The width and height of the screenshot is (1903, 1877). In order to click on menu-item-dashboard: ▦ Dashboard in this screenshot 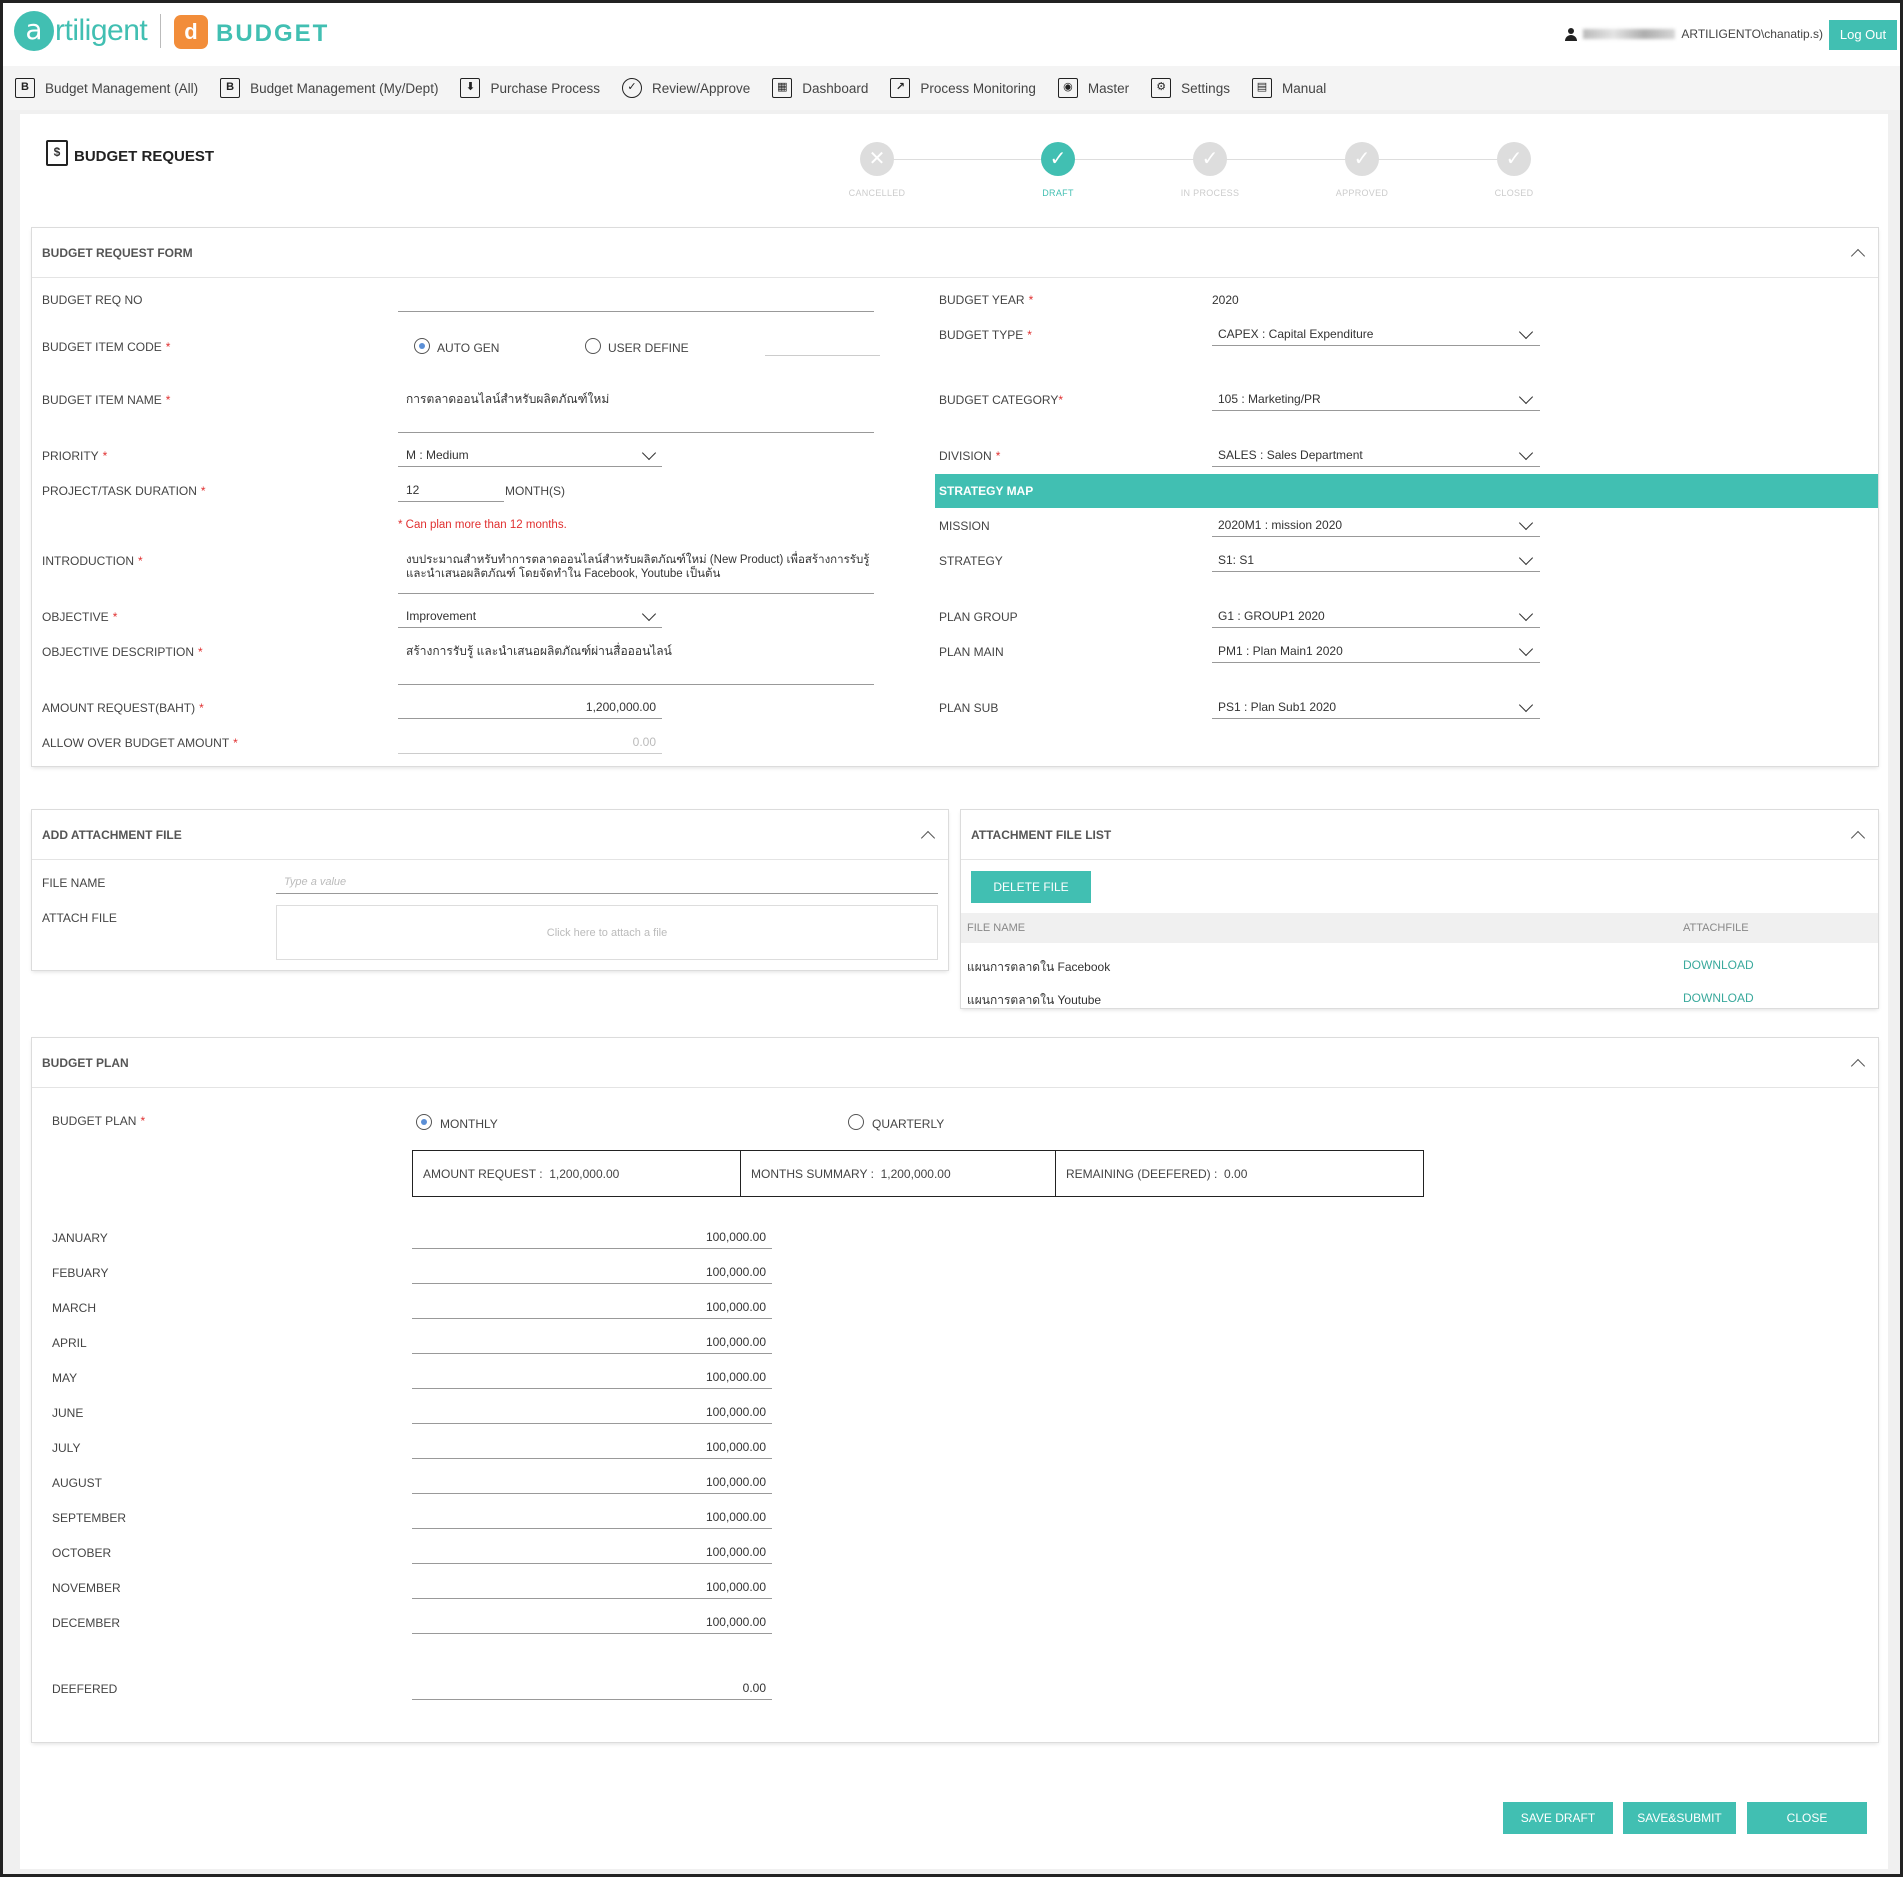, I will do `click(820, 88)`.